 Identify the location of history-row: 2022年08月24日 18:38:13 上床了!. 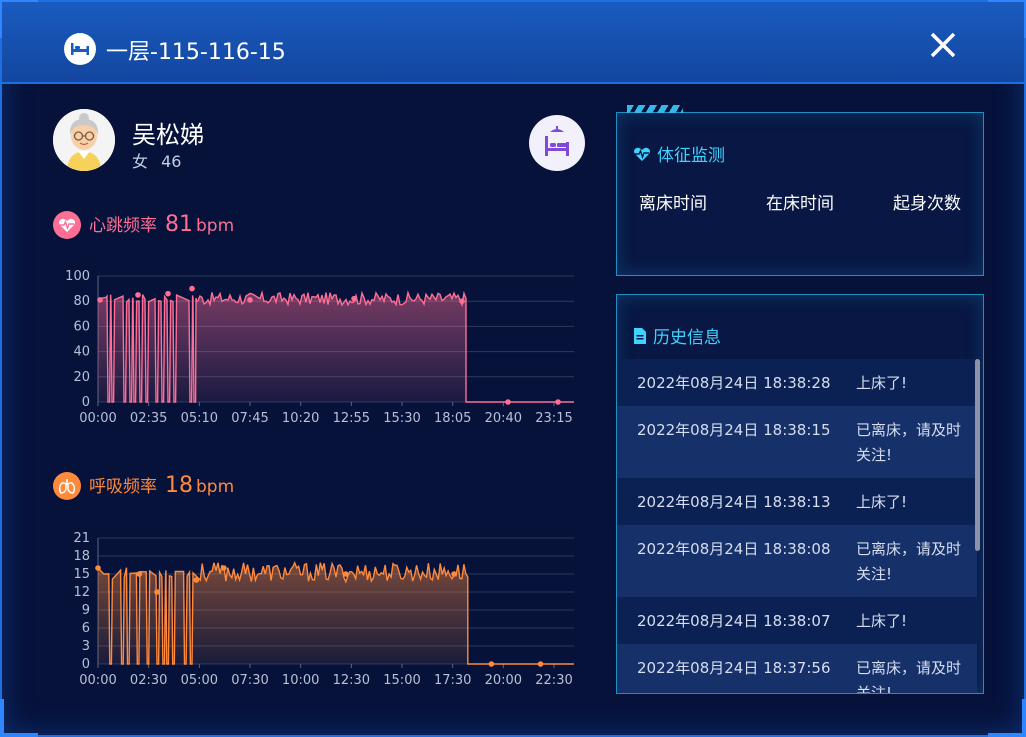
(797, 501).